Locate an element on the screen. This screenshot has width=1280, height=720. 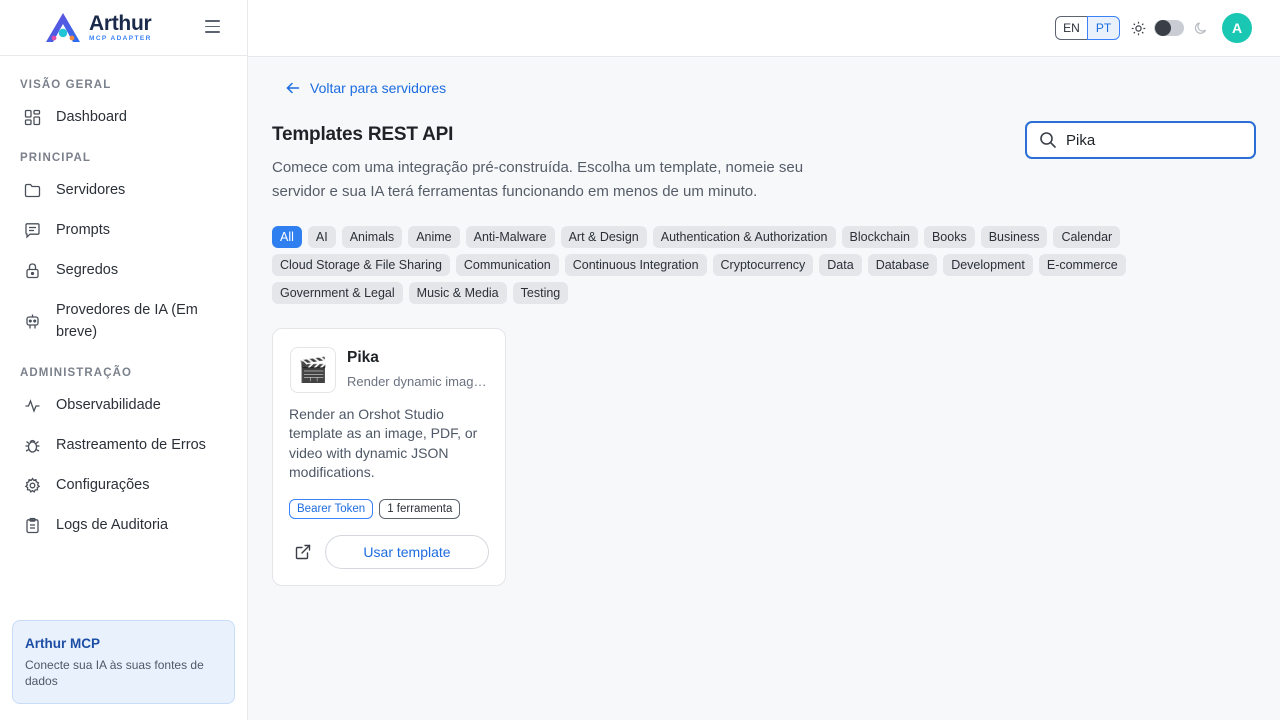
category-chip: Calendar is located at coordinates (1087, 237).